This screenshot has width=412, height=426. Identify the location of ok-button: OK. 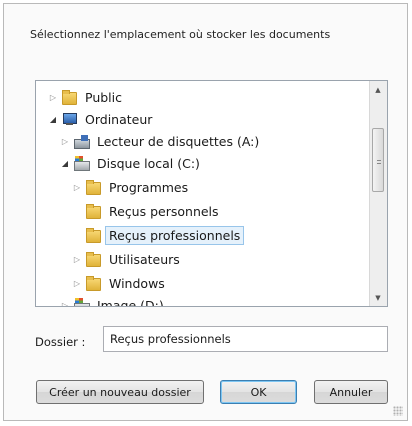
(258, 392).